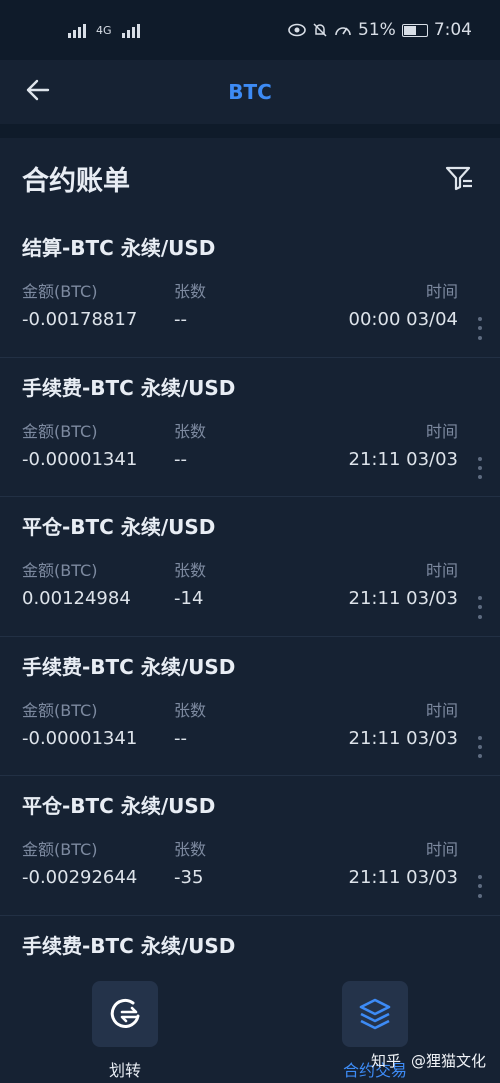 The image size is (500, 1083). I want to click on record-values: -0.00292644 -35 21:11 03/03, so click(250, 880).